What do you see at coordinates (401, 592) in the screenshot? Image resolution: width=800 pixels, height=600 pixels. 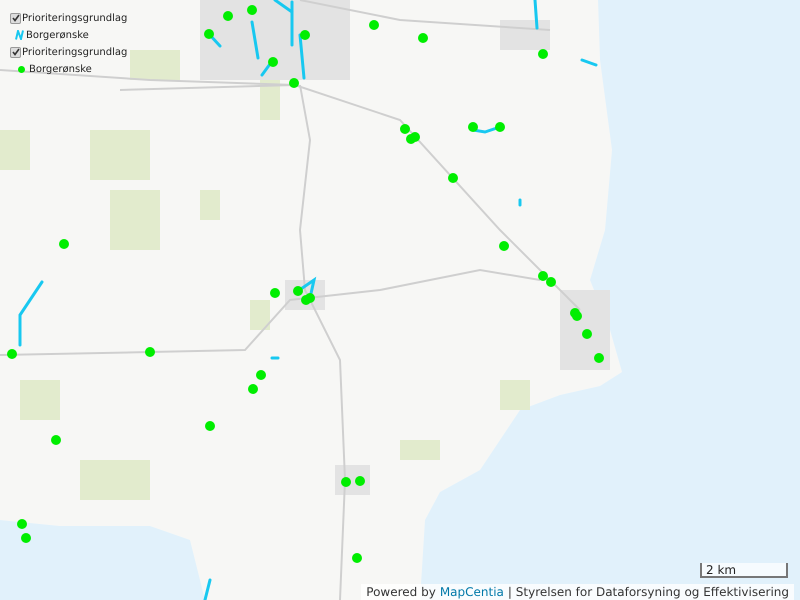 I see `attribution-text: Powered by` at bounding box center [401, 592].